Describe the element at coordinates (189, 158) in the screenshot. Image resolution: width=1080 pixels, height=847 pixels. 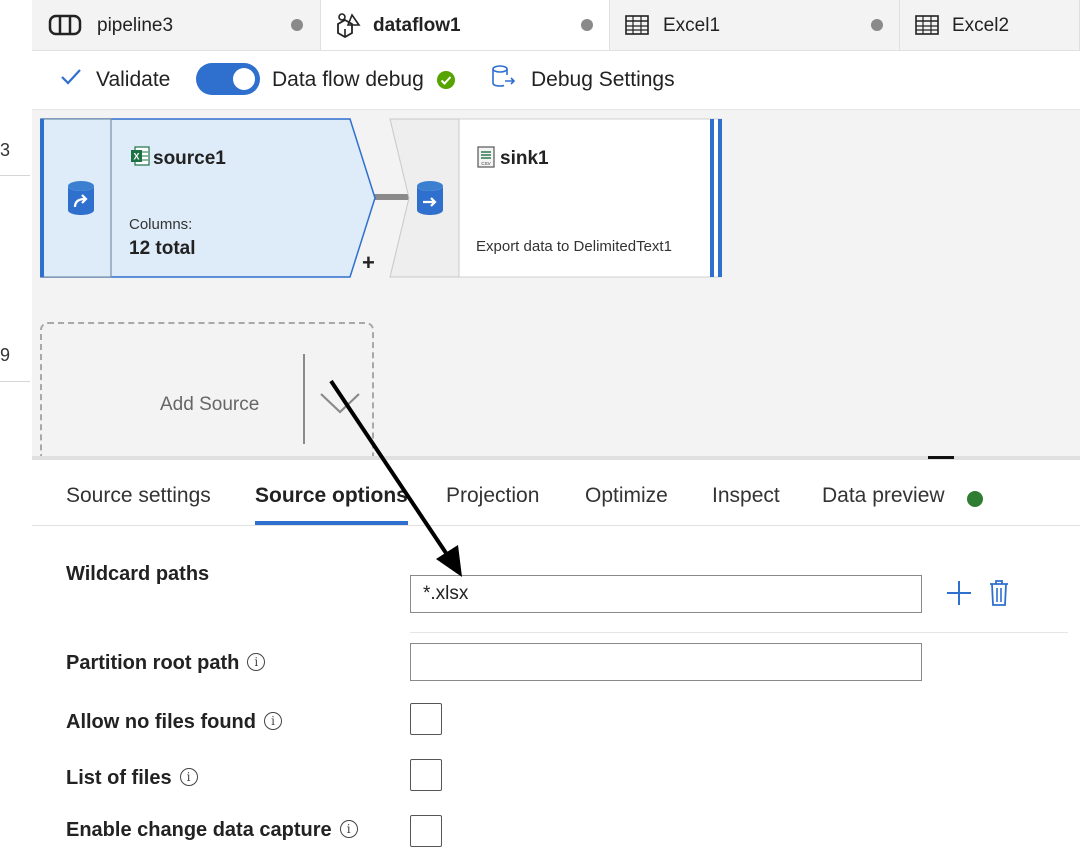
I see `source-title: source1` at that location.